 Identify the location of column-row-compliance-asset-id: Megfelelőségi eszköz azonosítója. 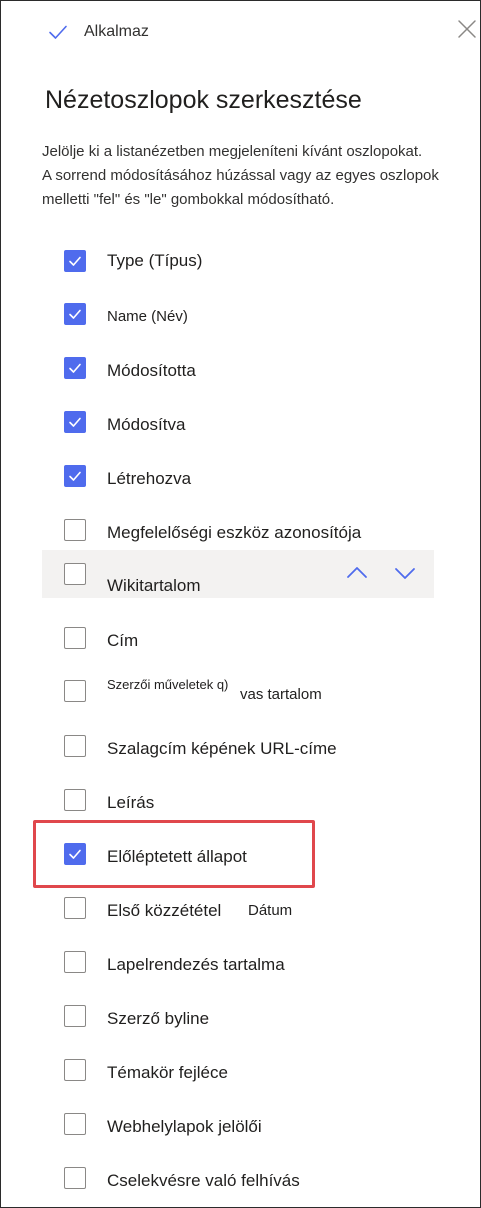
(238, 530).